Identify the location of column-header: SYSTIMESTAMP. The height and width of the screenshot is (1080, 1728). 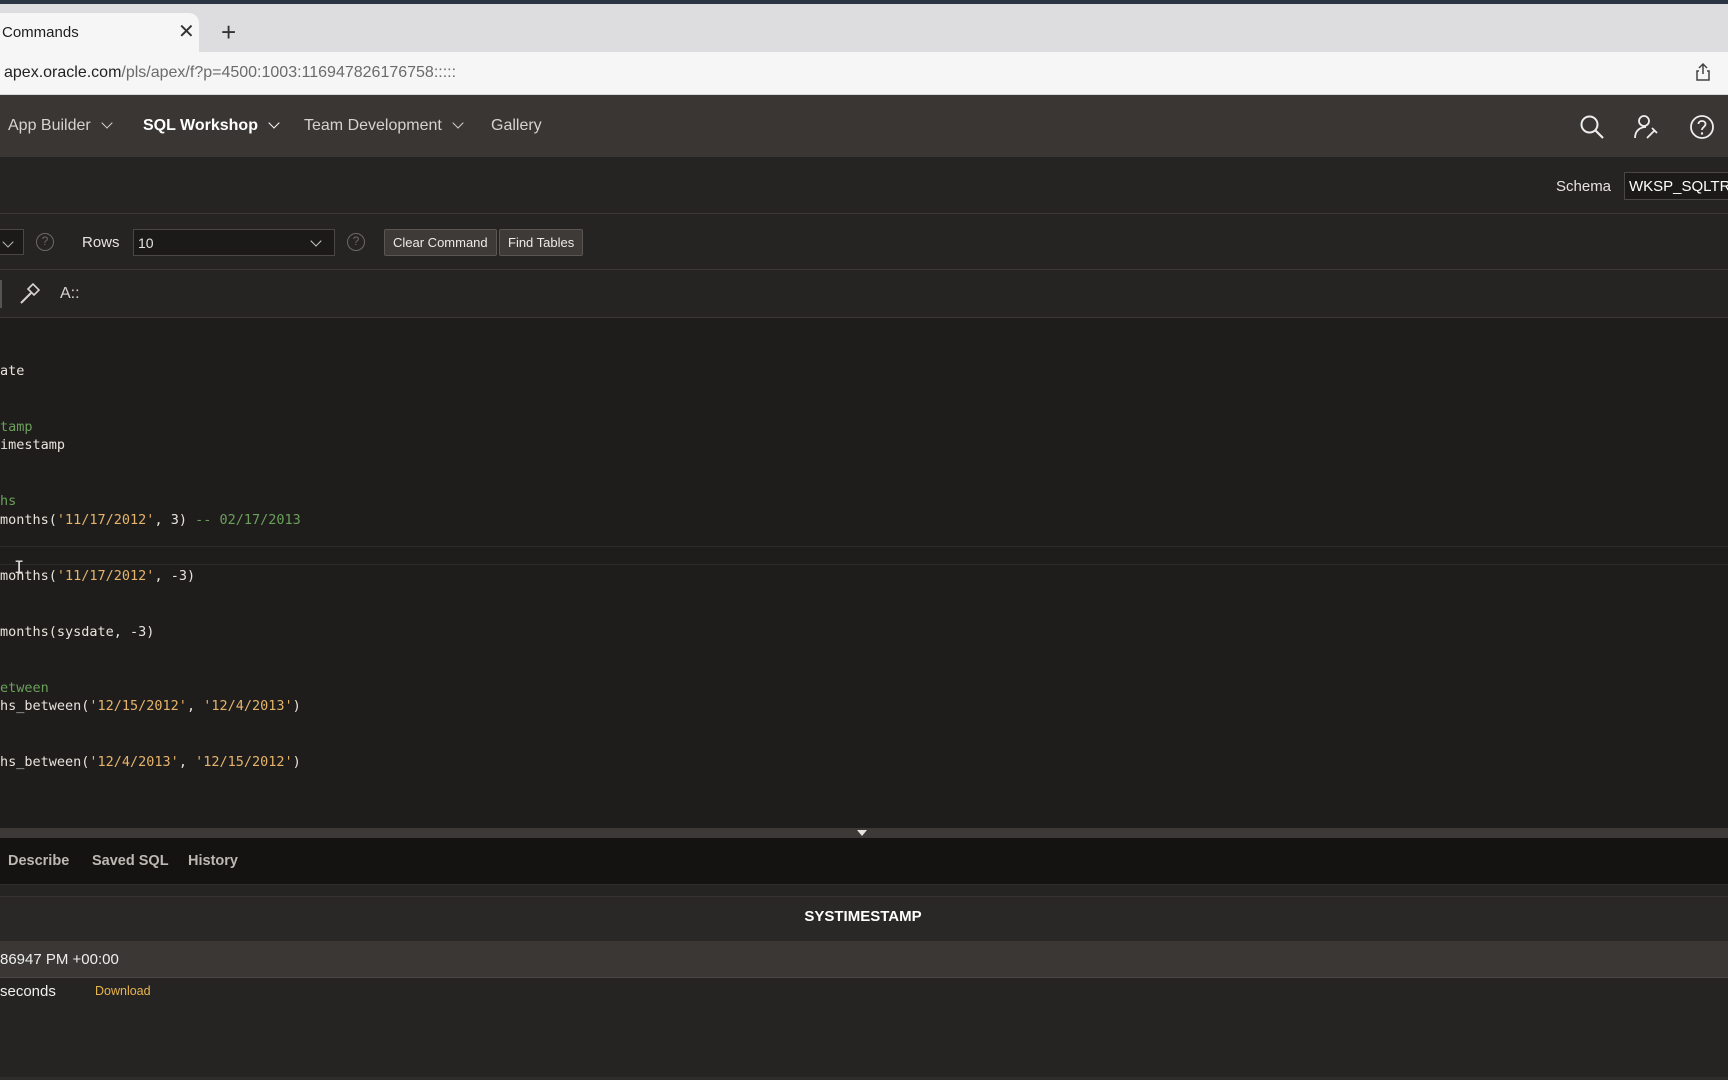
(863, 916).